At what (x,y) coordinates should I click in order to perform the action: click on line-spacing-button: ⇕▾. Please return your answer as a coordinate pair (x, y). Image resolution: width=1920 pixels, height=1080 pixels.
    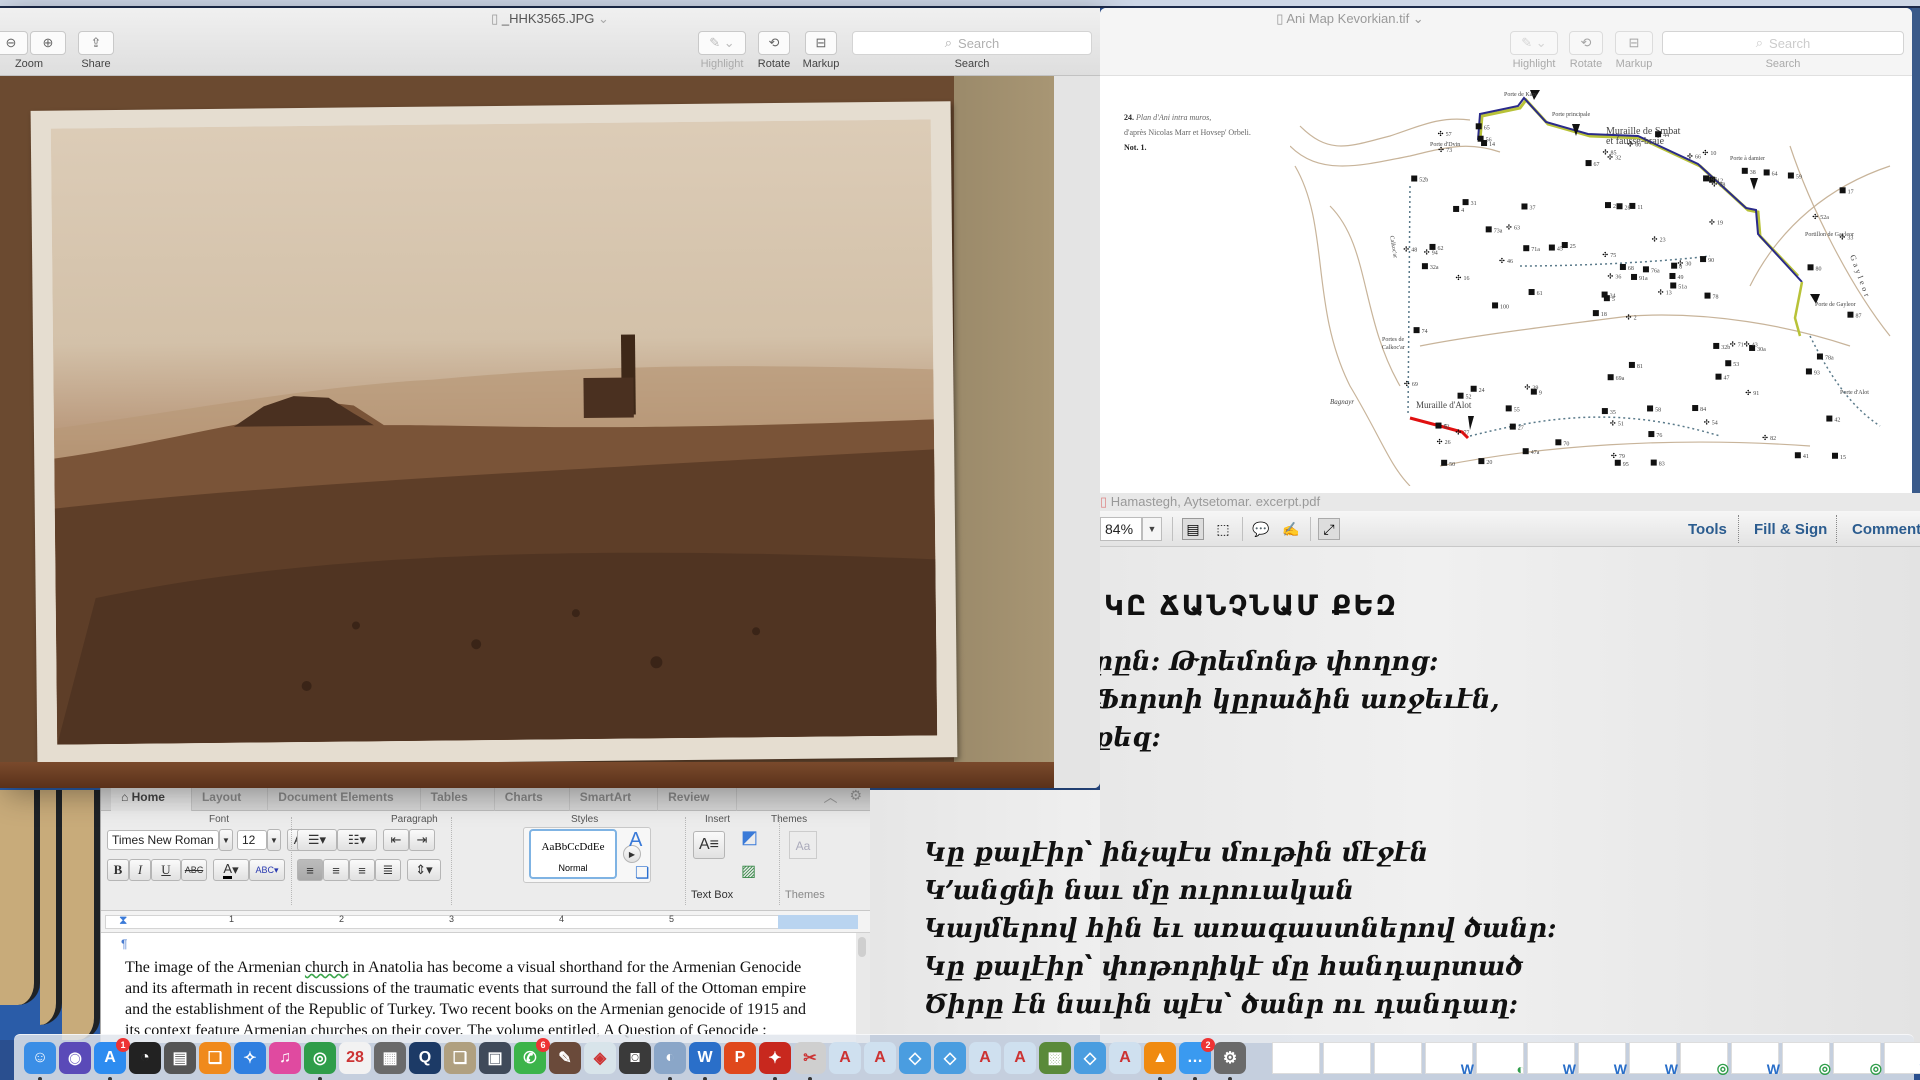
    Looking at the image, I should click on (424, 870).